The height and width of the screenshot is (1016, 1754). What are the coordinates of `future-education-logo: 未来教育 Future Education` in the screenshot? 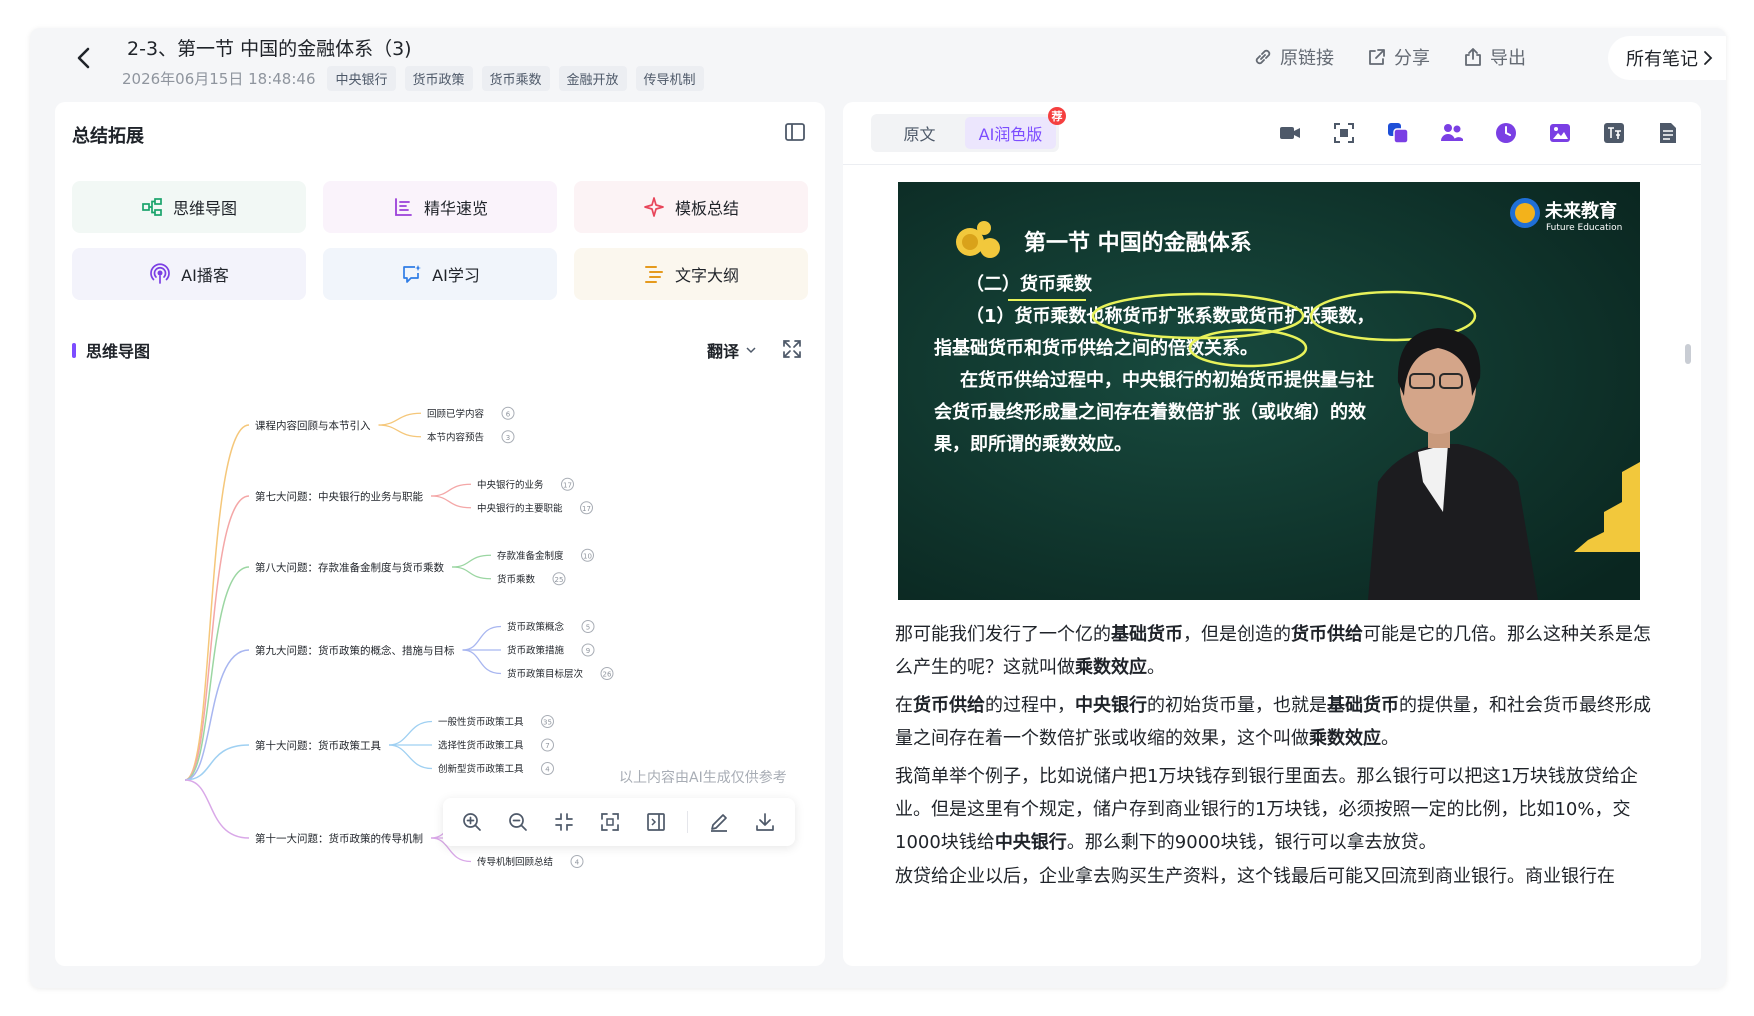 It's located at (1566, 215).